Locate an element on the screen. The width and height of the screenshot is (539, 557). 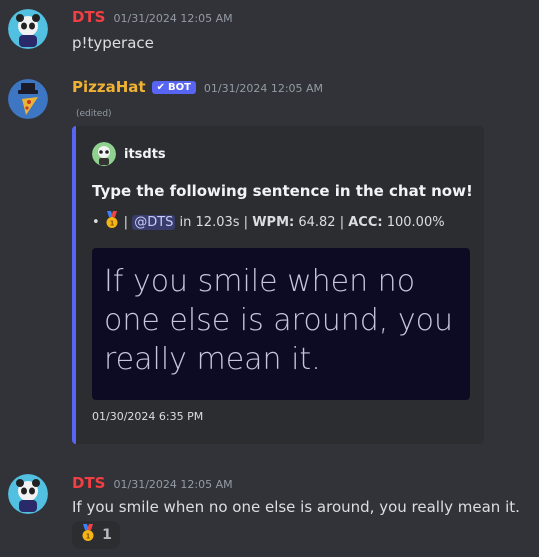
author-avatar-icon is located at coordinates (104, 154).